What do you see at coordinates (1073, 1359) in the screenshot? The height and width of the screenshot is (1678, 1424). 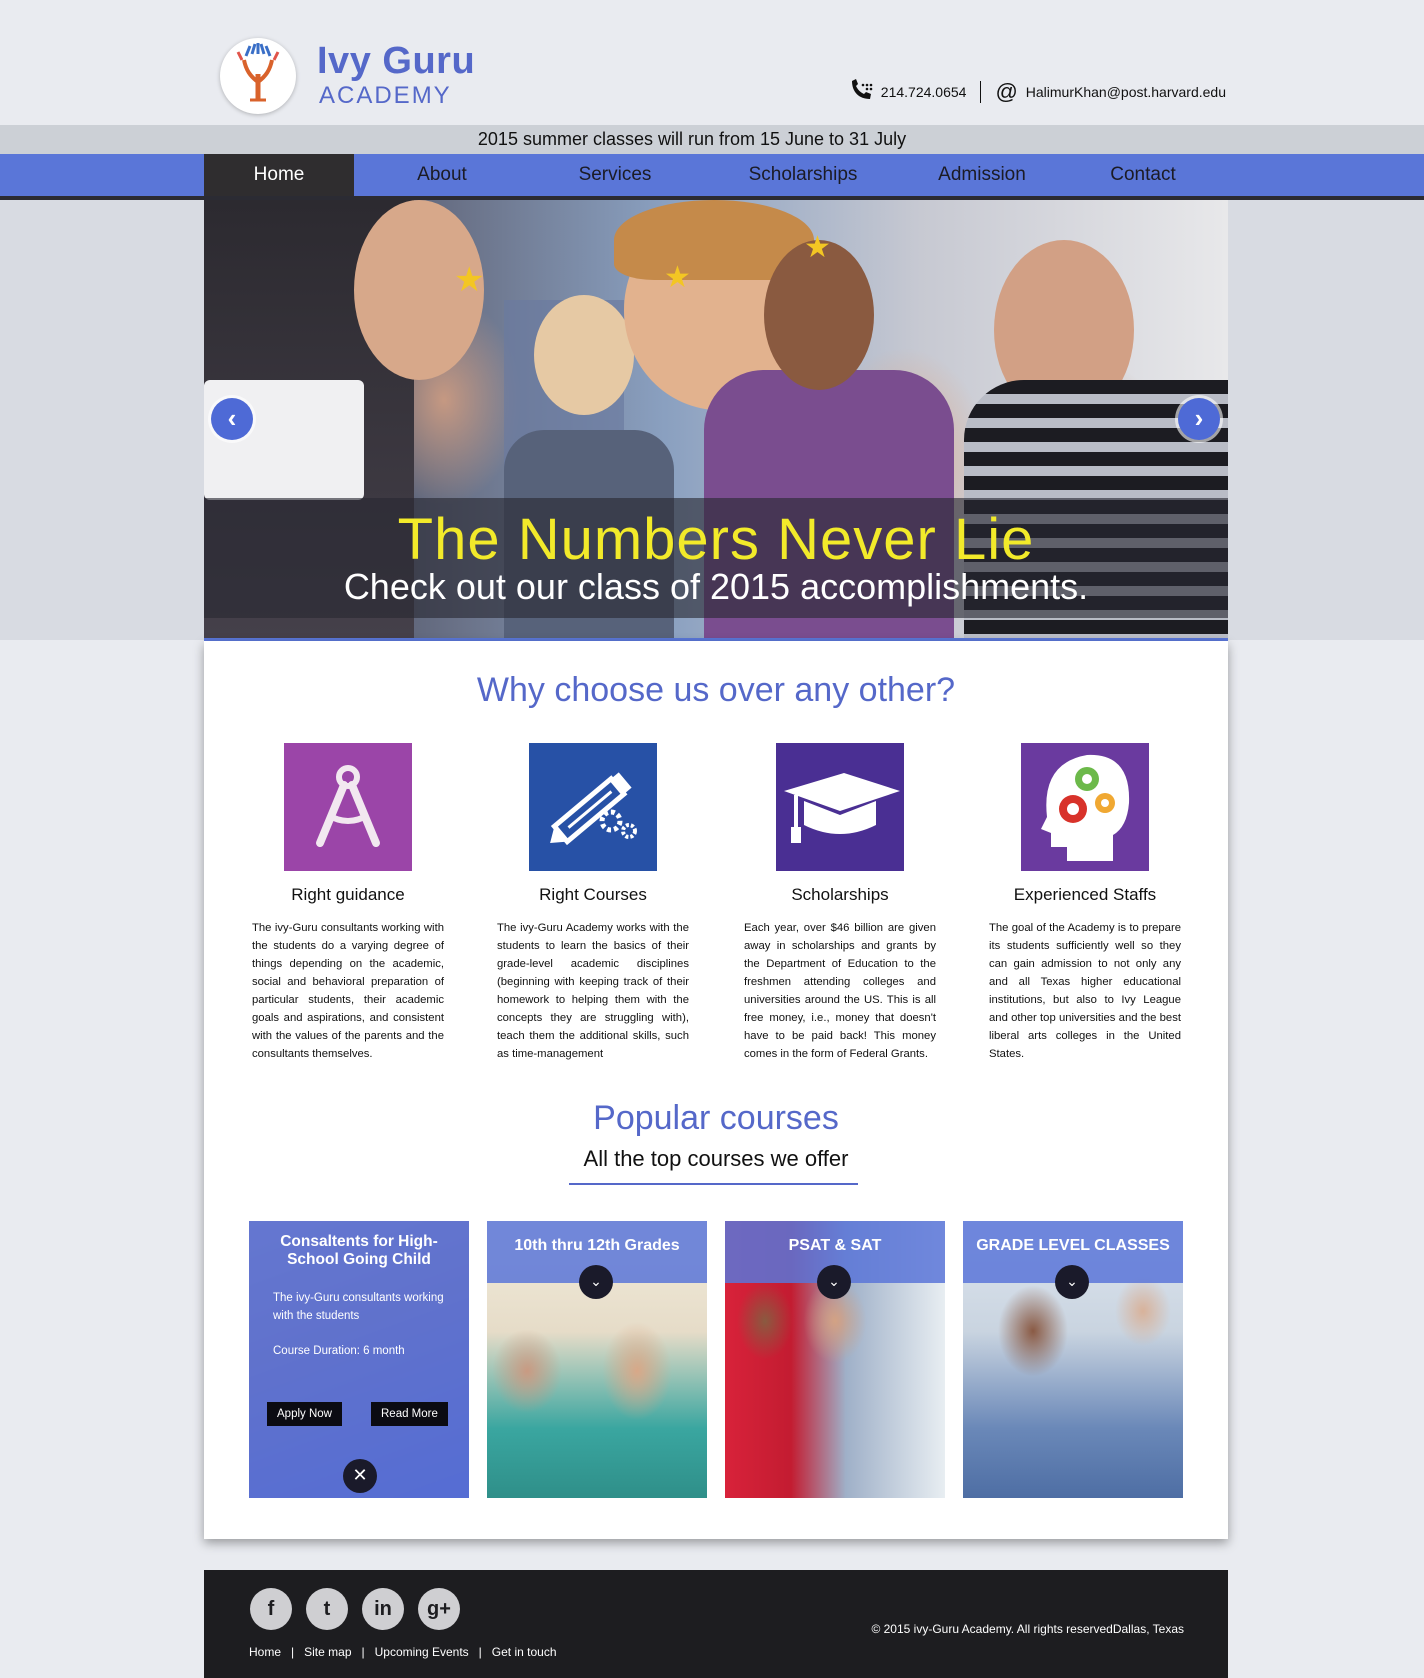 I see `course-card-grade-level: GRADE LEVEL CLASSES ⌄` at bounding box center [1073, 1359].